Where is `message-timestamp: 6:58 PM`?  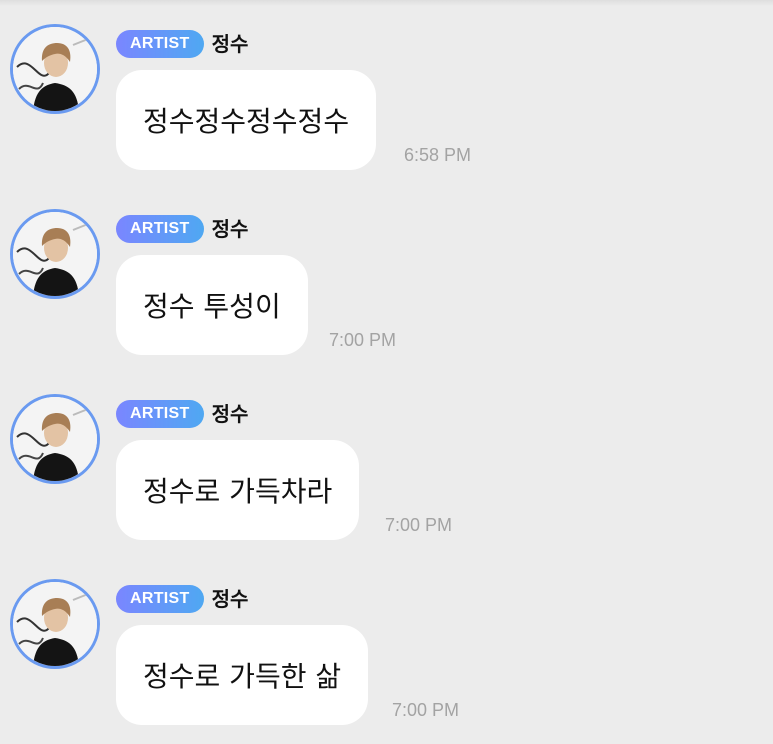
message-timestamp: 6:58 PM is located at coordinates (438, 155).